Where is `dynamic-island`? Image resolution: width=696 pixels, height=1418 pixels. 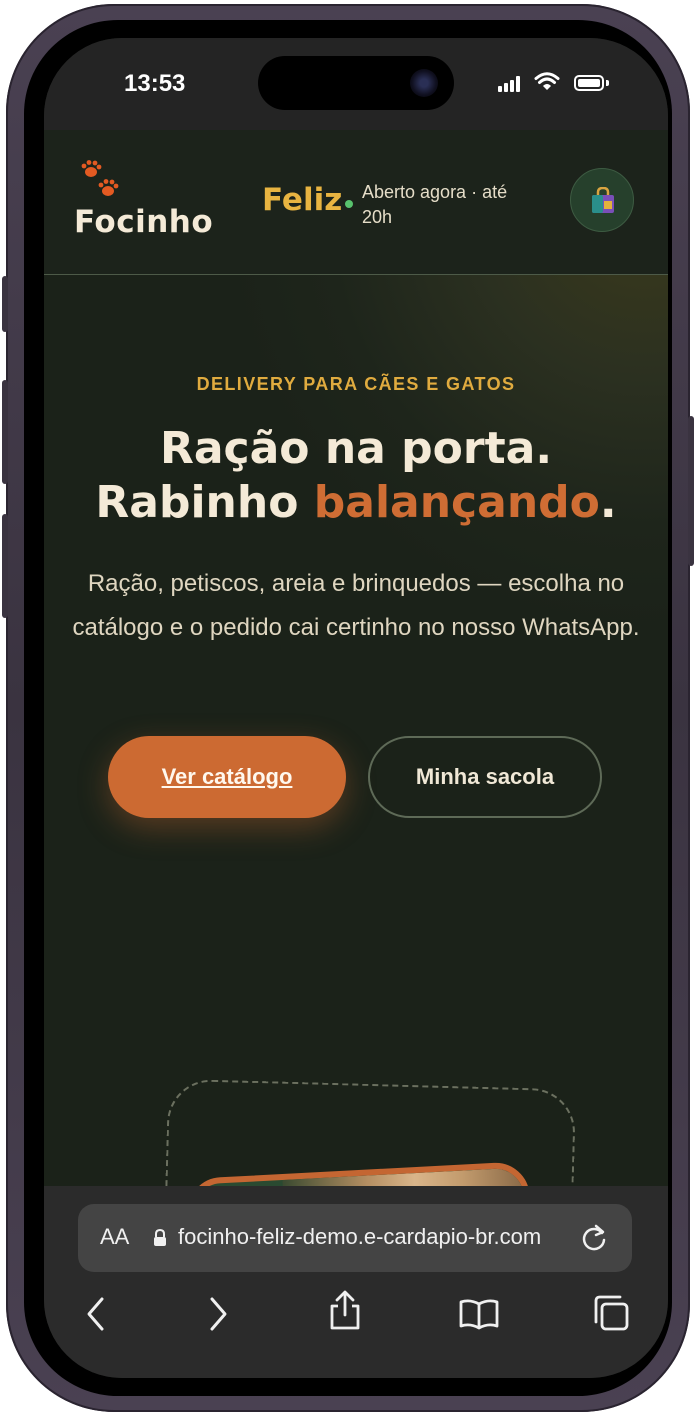
dynamic-island is located at coordinates (356, 83).